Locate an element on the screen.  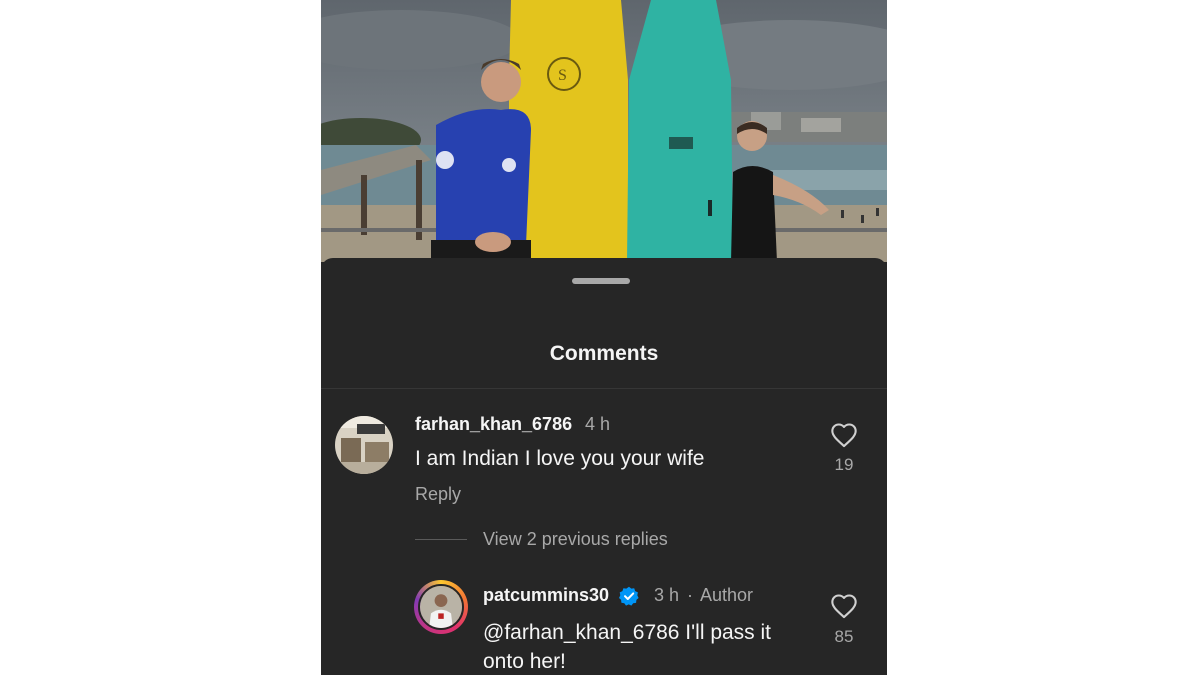
comment-username: farhan_khan_6786 is located at coordinates (493, 424).